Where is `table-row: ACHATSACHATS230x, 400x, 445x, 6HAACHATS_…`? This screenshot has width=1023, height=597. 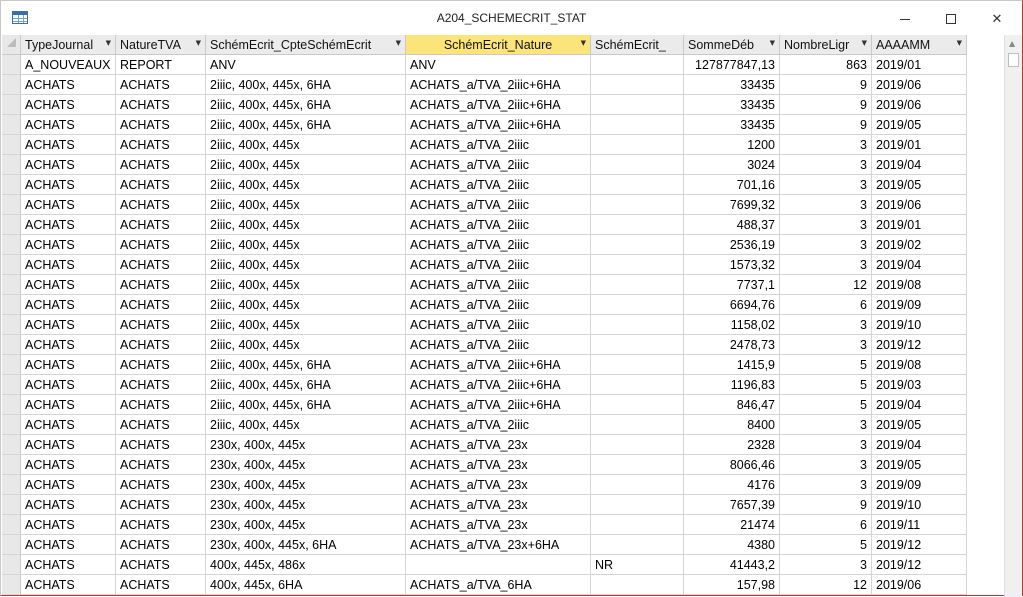
table-row: ACHATSACHATS230x, 400x, 445x, 6HAACHATS_… is located at coordinates (484, 545).